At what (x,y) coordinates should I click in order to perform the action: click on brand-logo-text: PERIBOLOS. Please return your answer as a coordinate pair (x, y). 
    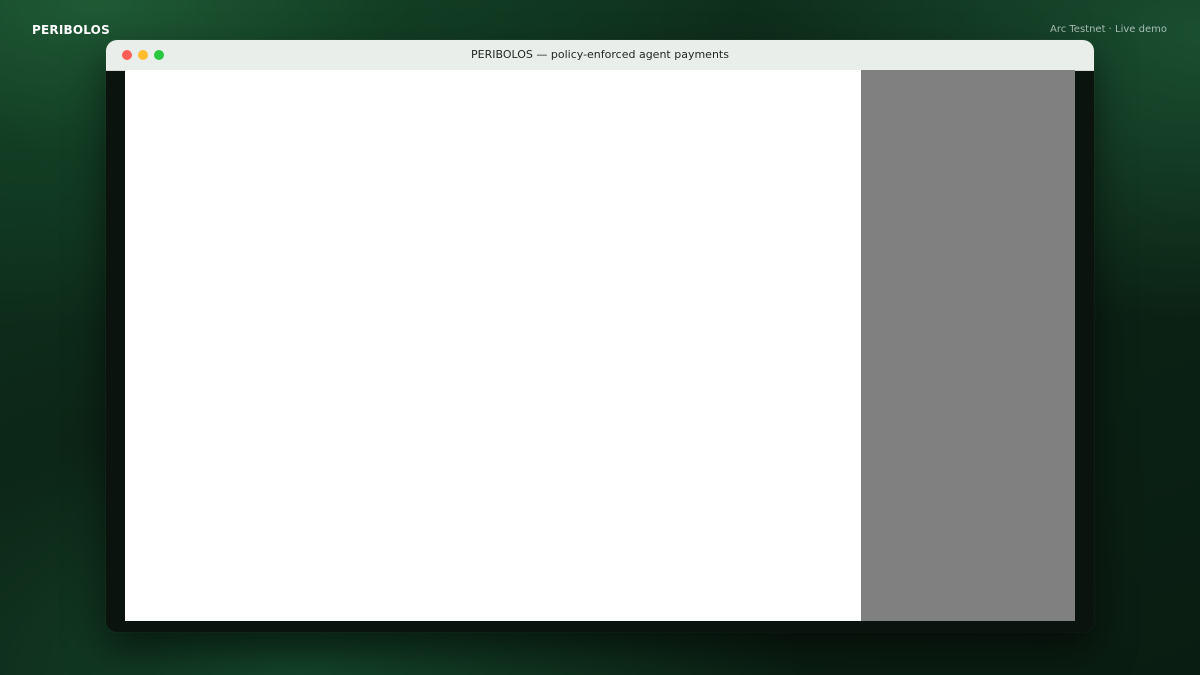
    Looking at the image, I should click on (71, 30).